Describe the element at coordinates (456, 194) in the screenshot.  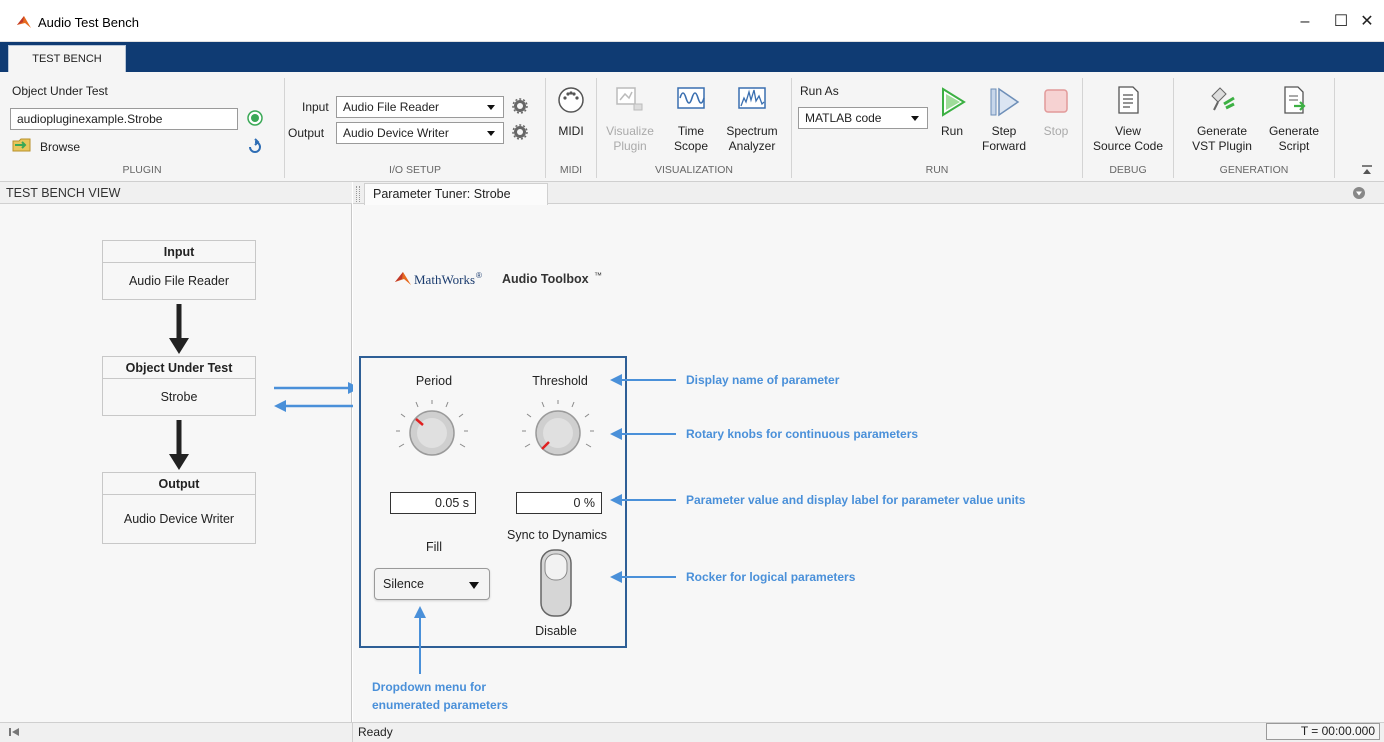
I see `tab-parameter-tuner: Parameter Tuner: Strobe` at that location.